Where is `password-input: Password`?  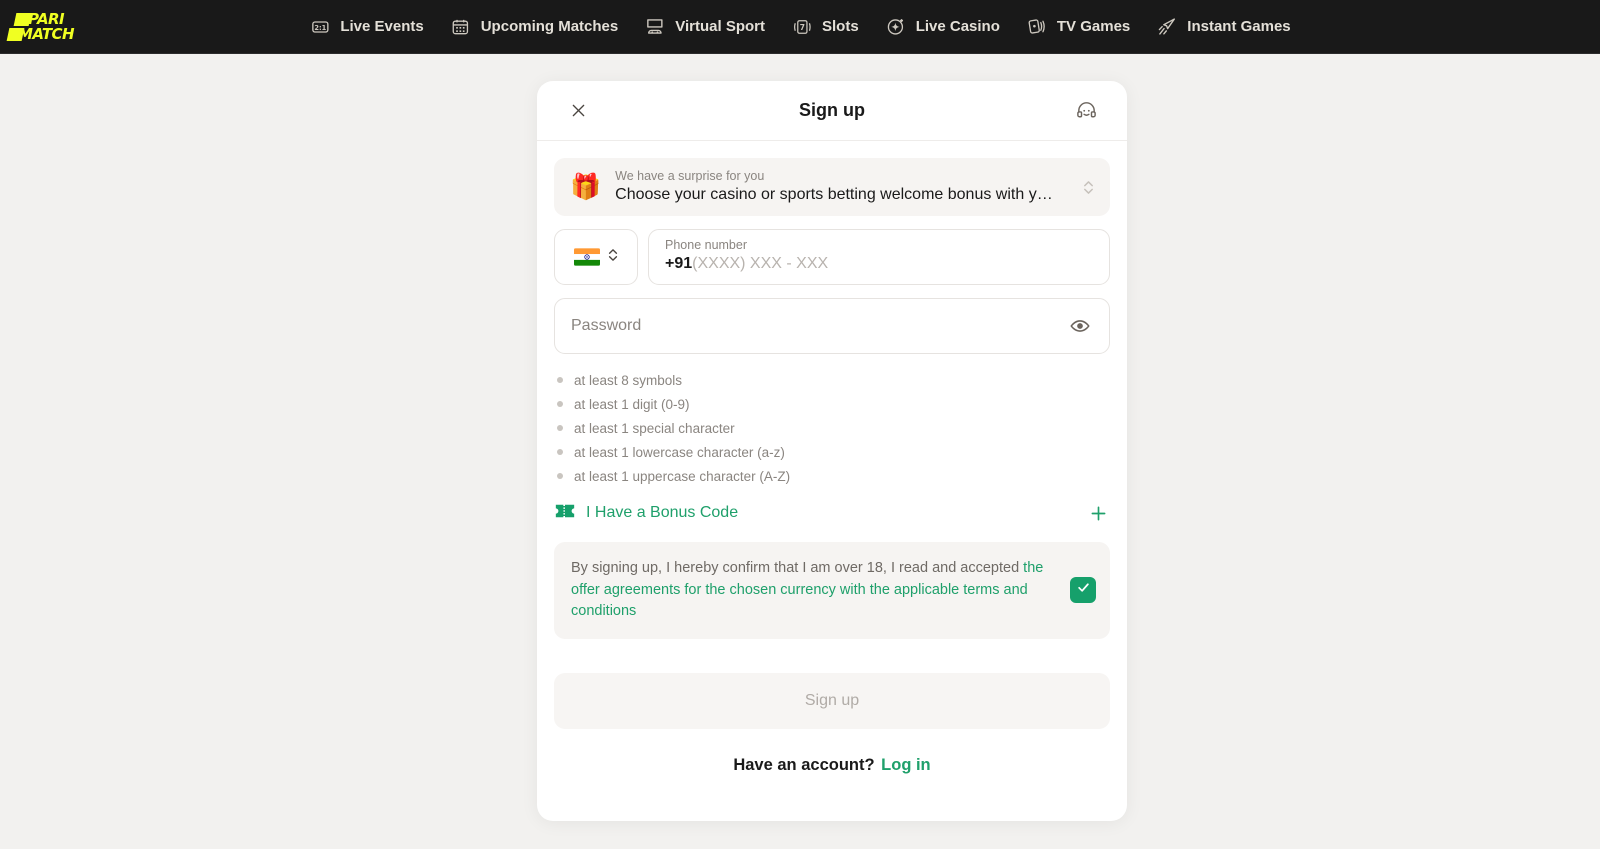
password-input: Password is located at coordinates (832, 326).